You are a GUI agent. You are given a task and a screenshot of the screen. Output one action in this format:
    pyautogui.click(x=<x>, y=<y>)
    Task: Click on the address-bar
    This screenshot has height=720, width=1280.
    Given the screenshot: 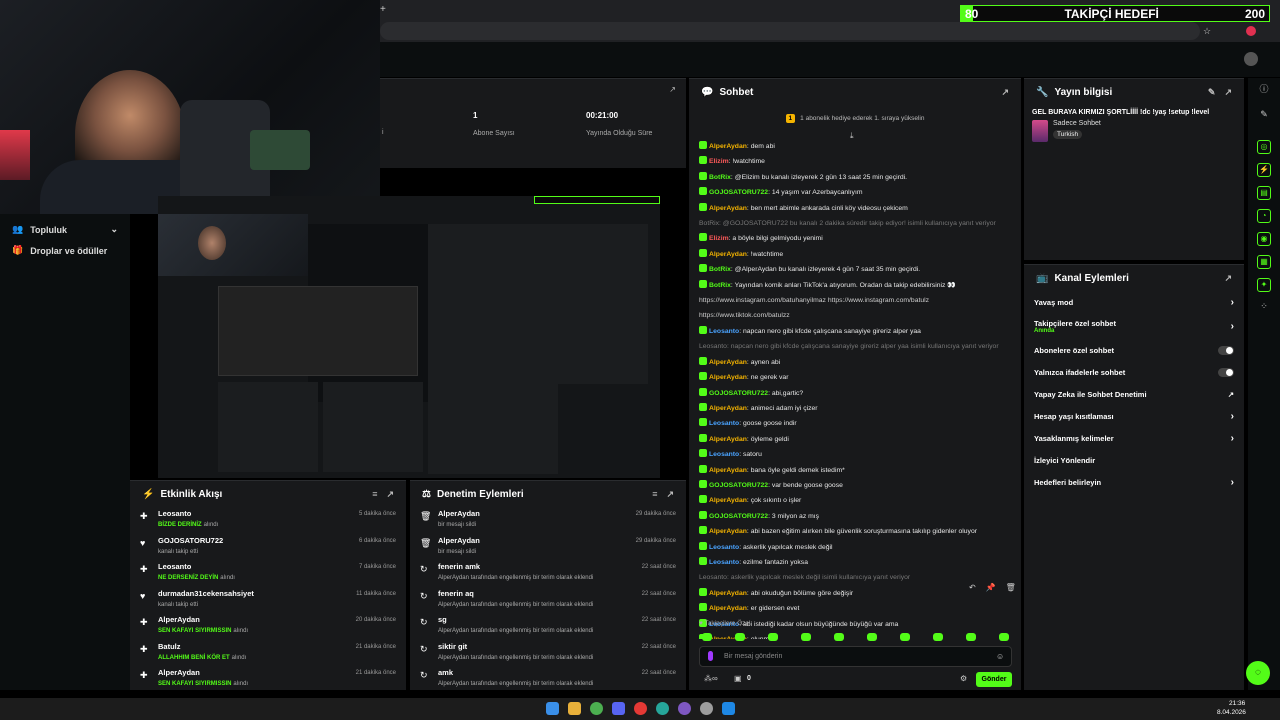 What is the action you would take?
    pyautogui.click(x=790, y=31)
    